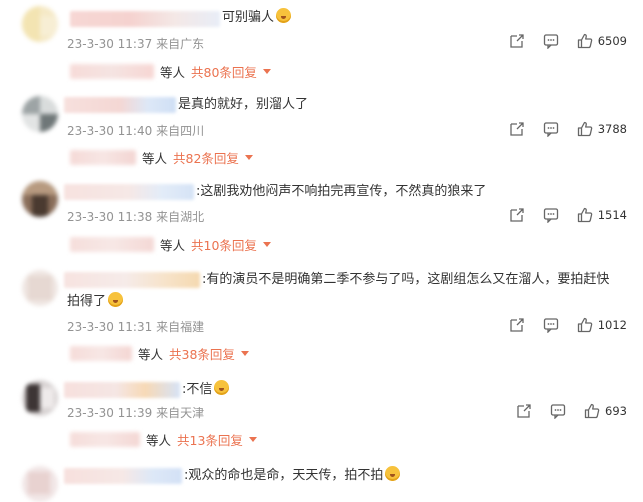 The image size is (643, 502). Describe the element at coordinates (341, 191) in the screenshot. I see `comment-text: :这剧我劝他闷声不响拍完再宣传，不然真的狼来了` at that location.